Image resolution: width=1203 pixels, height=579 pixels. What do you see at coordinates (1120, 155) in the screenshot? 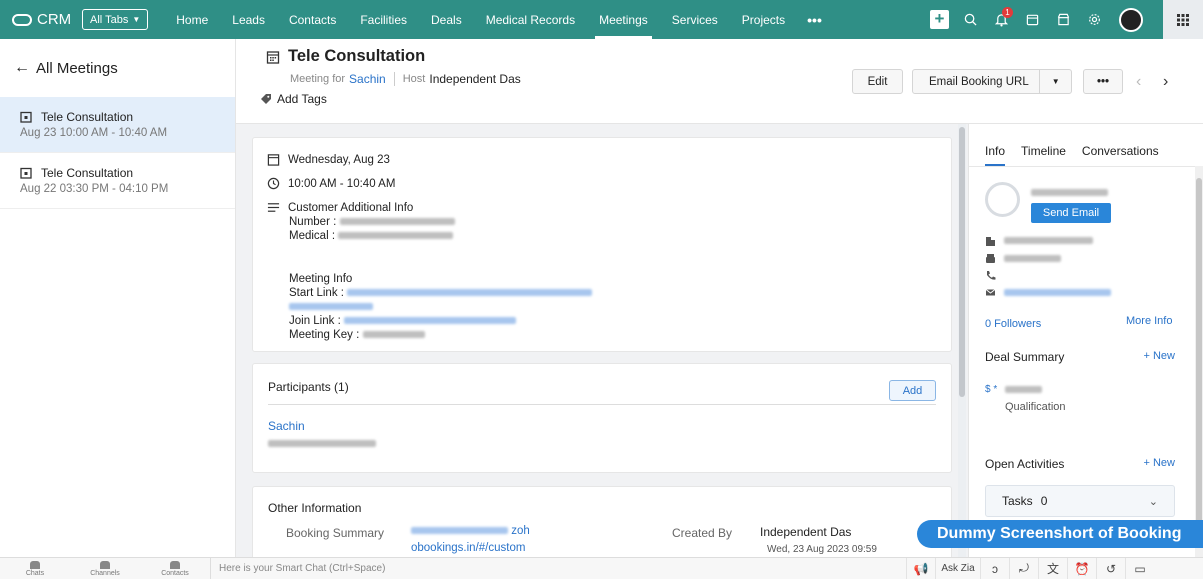
I see `tab-conversations: Conversations` at bounding box center [1120, 155].